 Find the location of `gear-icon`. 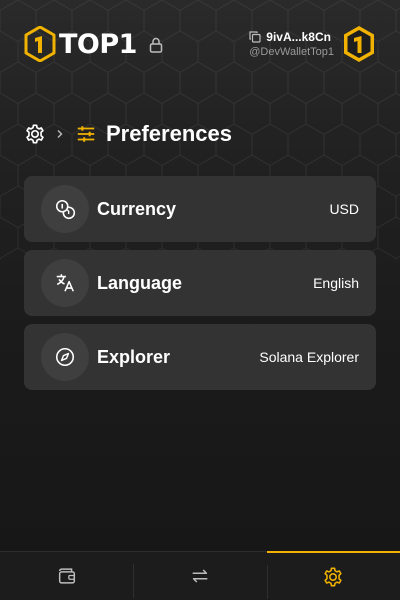

gear-icon is located at coordinates (35, 134).